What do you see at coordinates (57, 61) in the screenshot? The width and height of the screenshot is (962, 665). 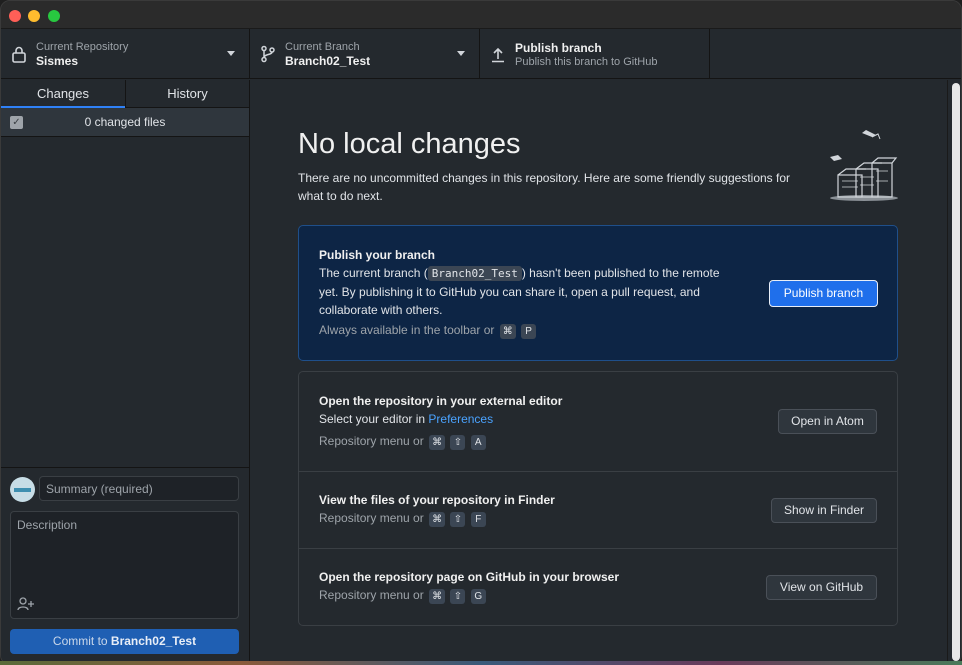 I see `current-repository-name: Sismes` at bounding box center [57, 61].